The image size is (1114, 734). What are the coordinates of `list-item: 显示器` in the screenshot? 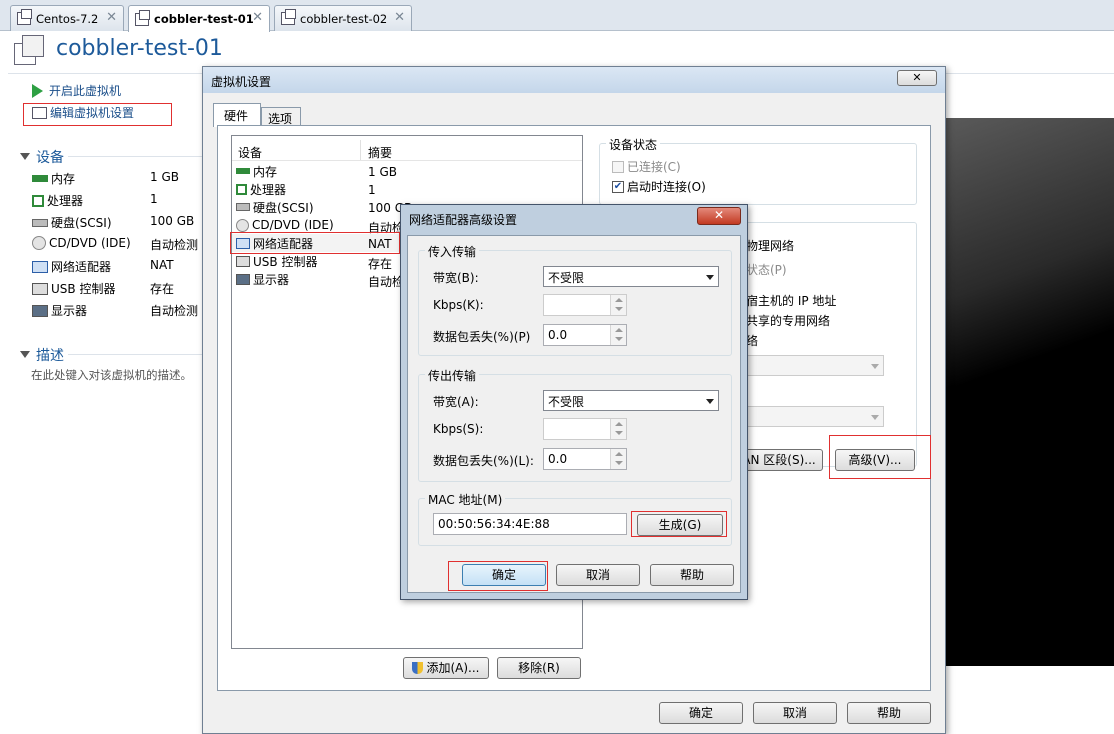 It's located at (262, 279).